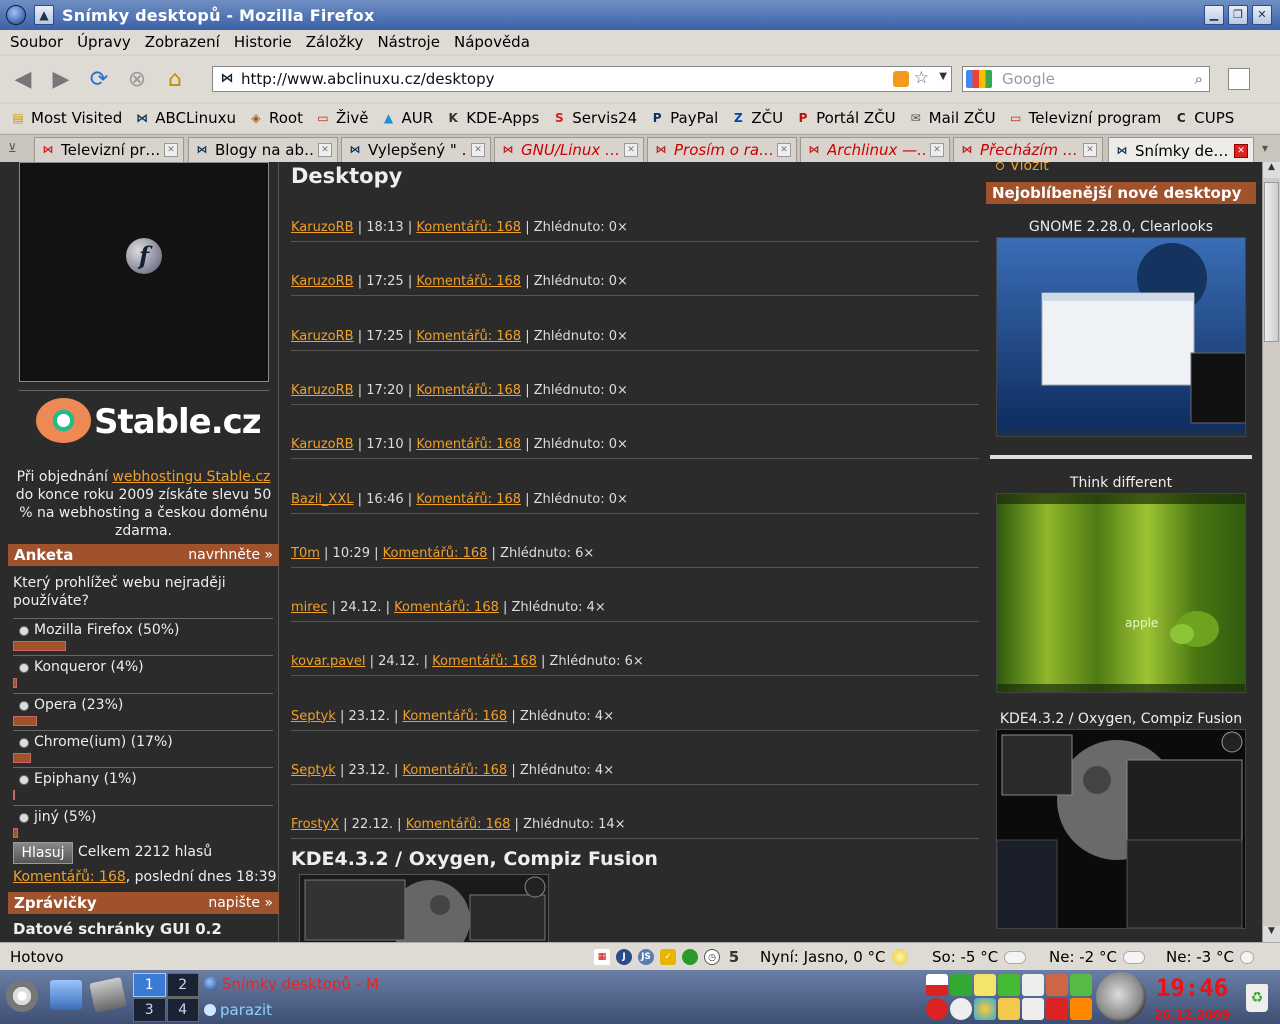 Image resolution: width=1280 pixels, height=1024 pixels. What do you see at coordinates (646, 957) in the screenshot?
I see `javascript-icon: JS` at bounding box center [646, 957].